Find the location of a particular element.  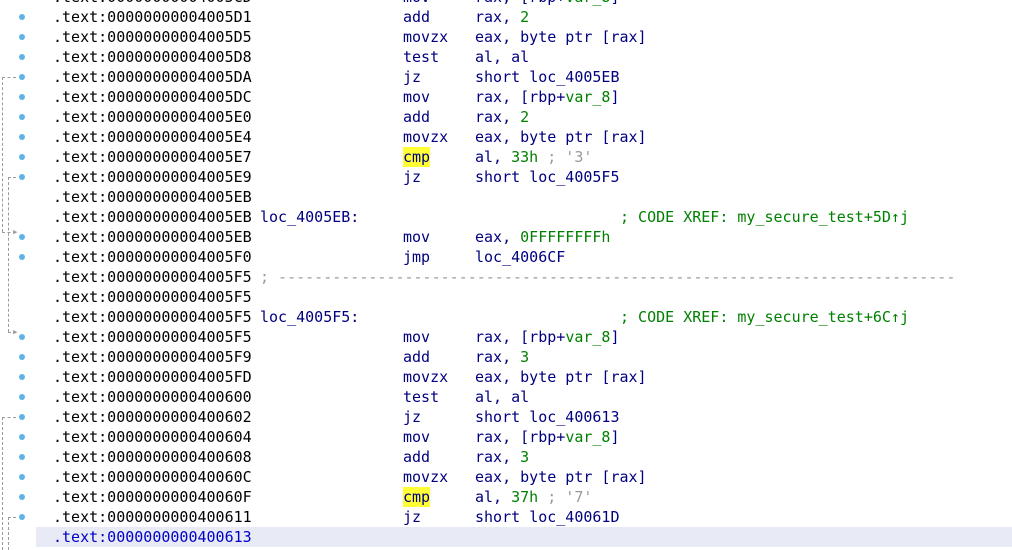

address: .text:0000000000400608 is located at coordinates (152, 457).